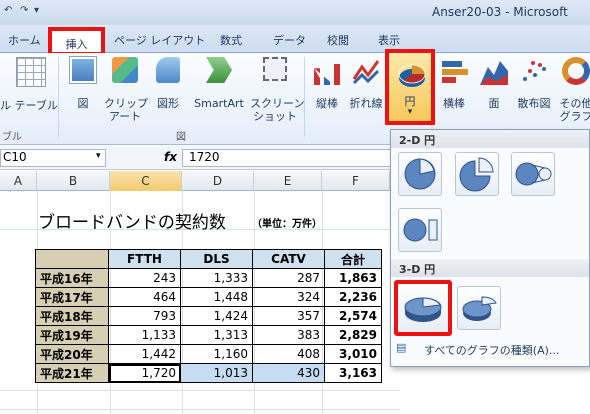 The image size is (590, 414). I want to click on row-label: 平成19年, so click(72, 335).